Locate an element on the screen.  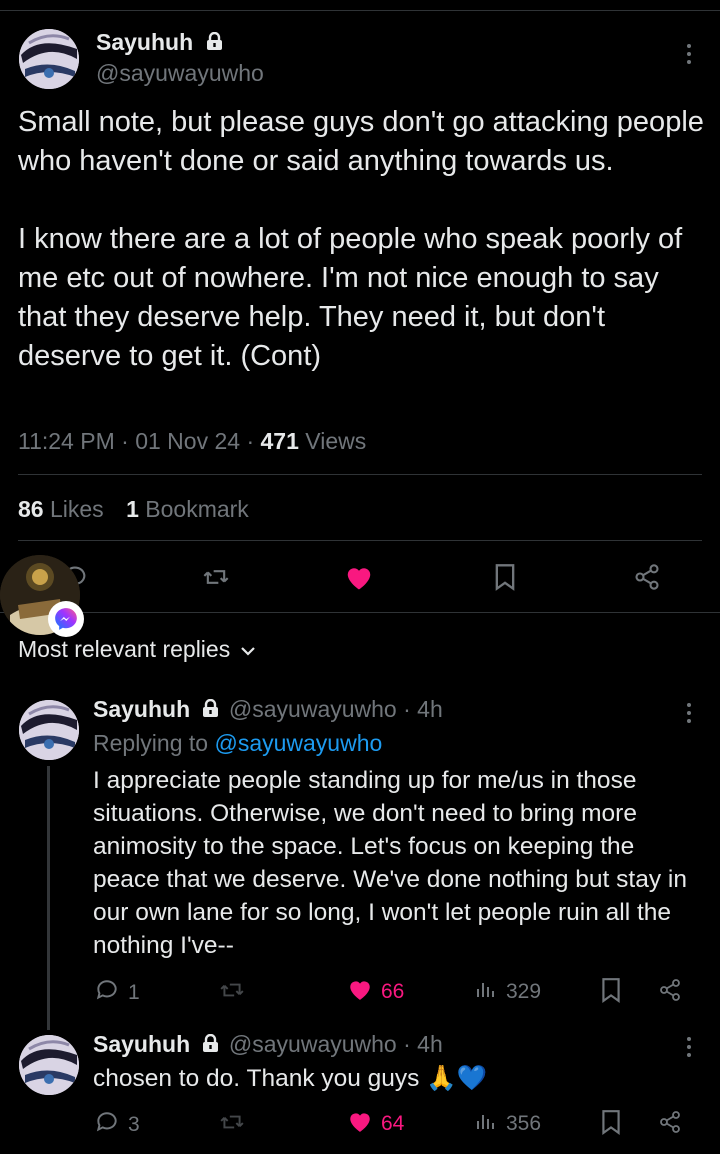
author-handle: @sayuwayuwho is located at coordinates (180, 73).